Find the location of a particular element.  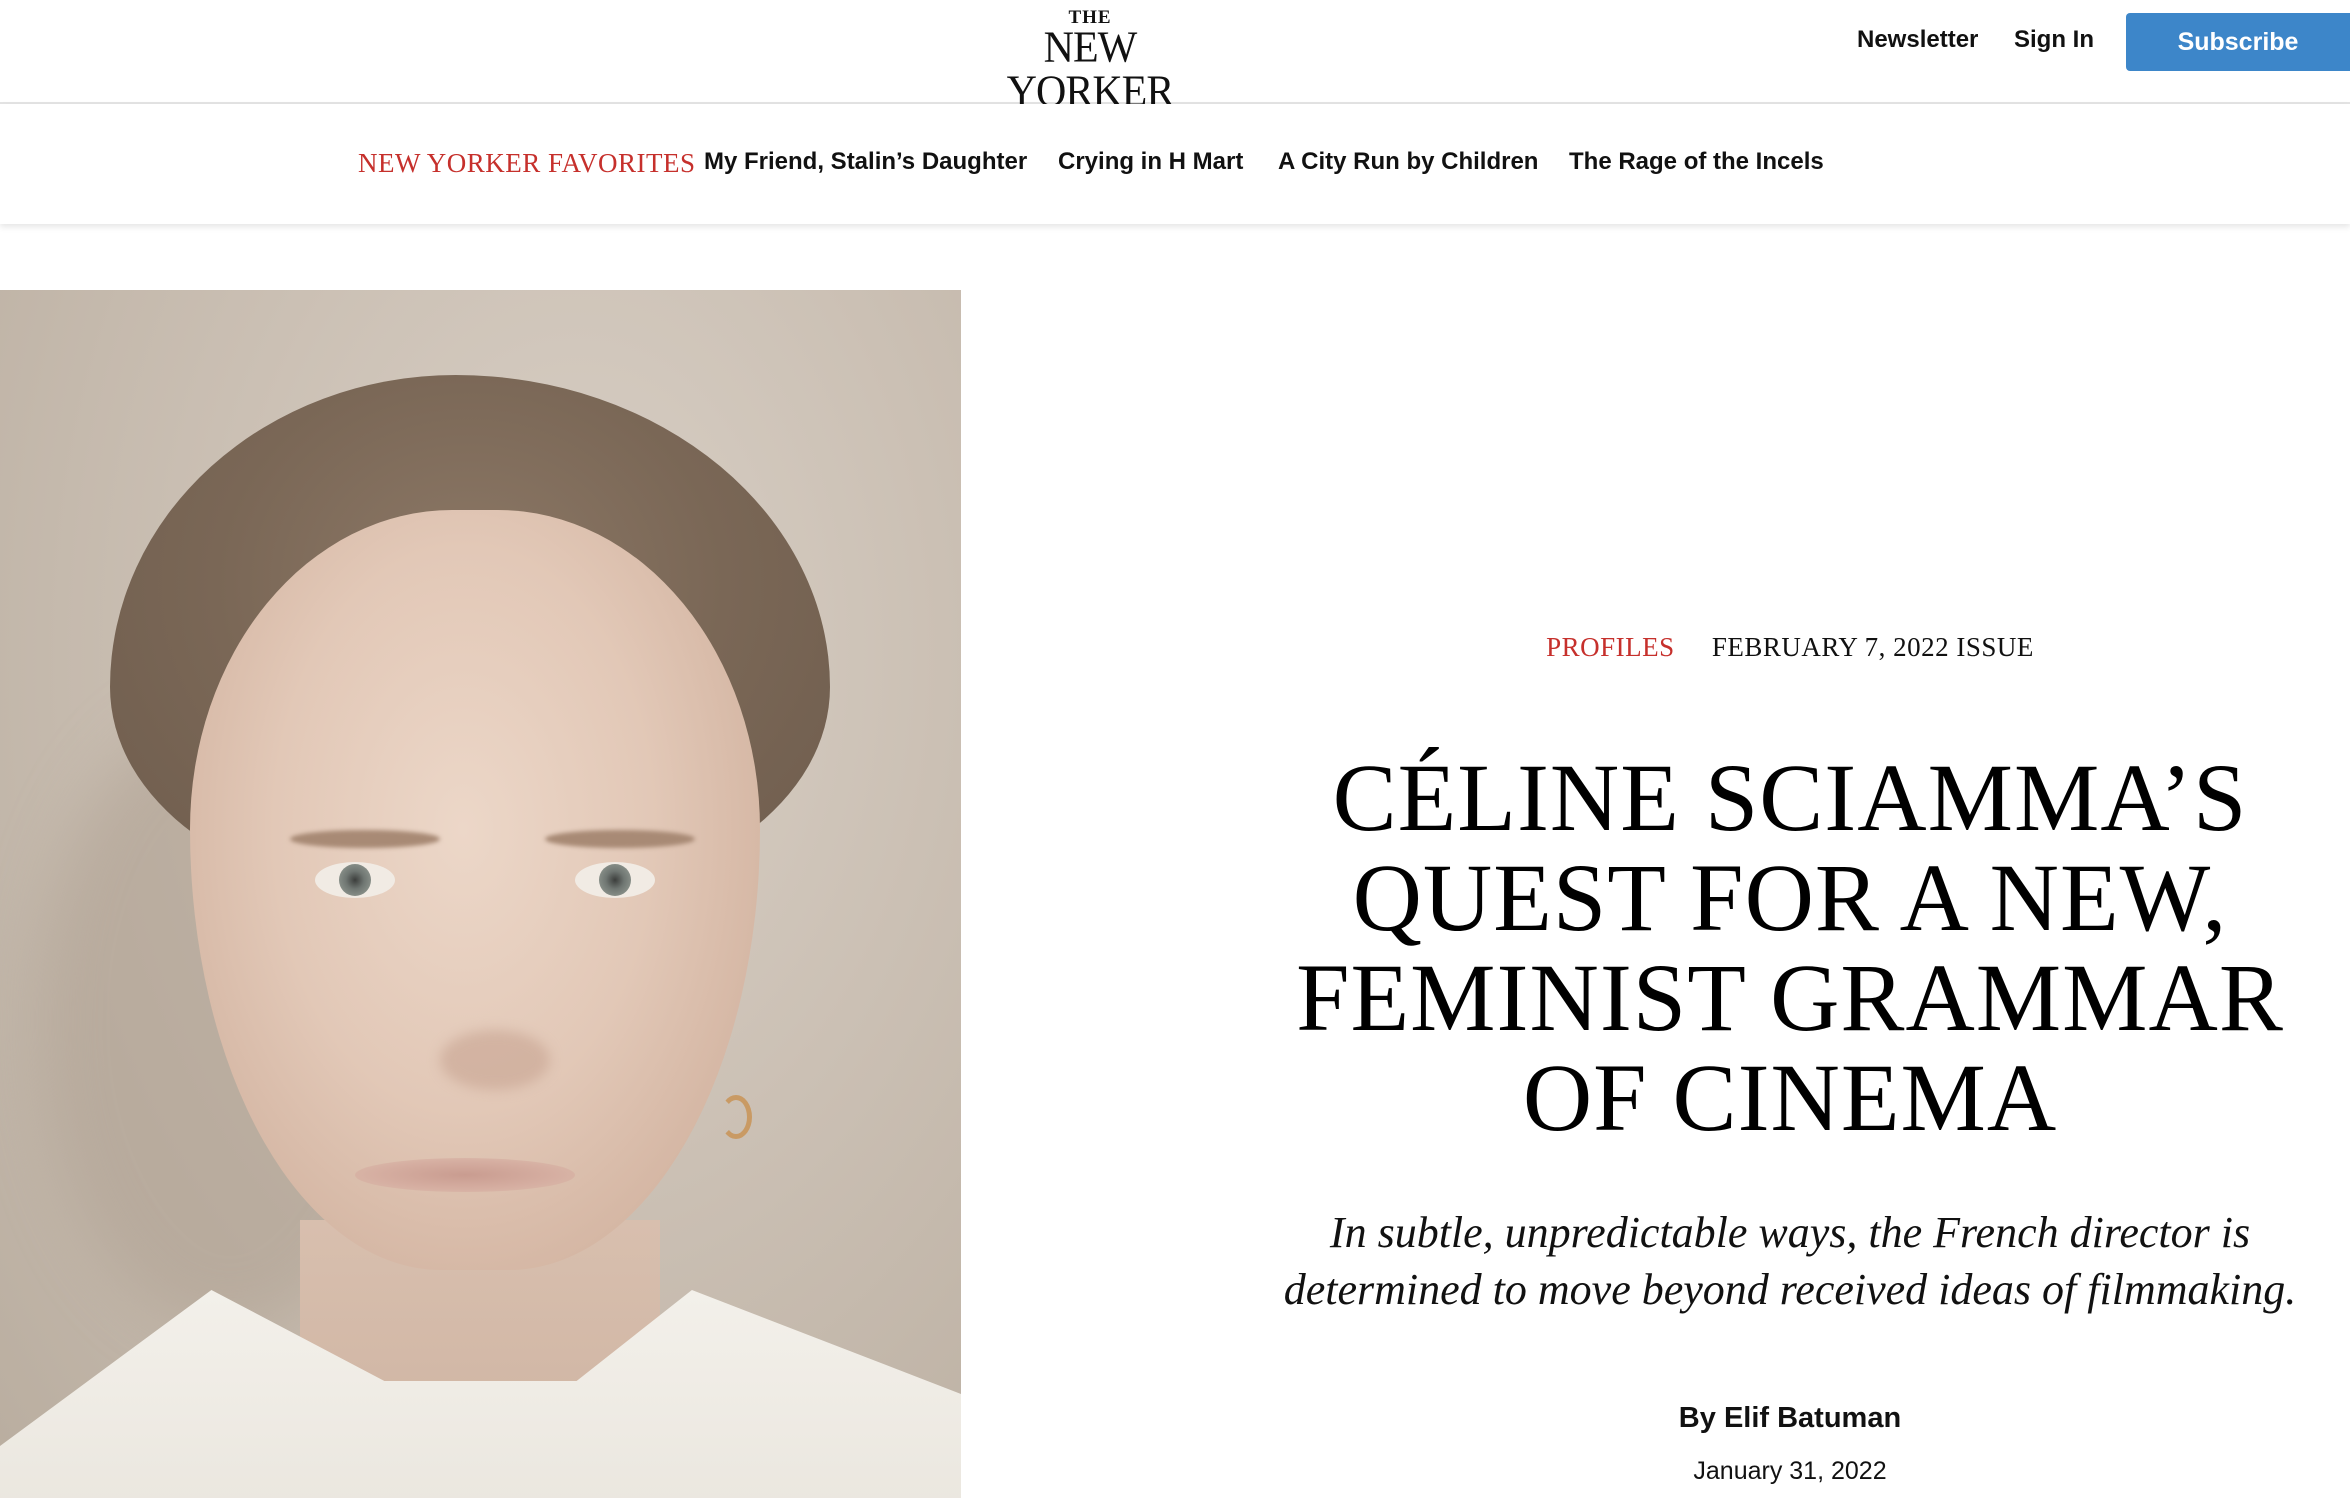

portrait-nose is located at coordinates (495, 1060).